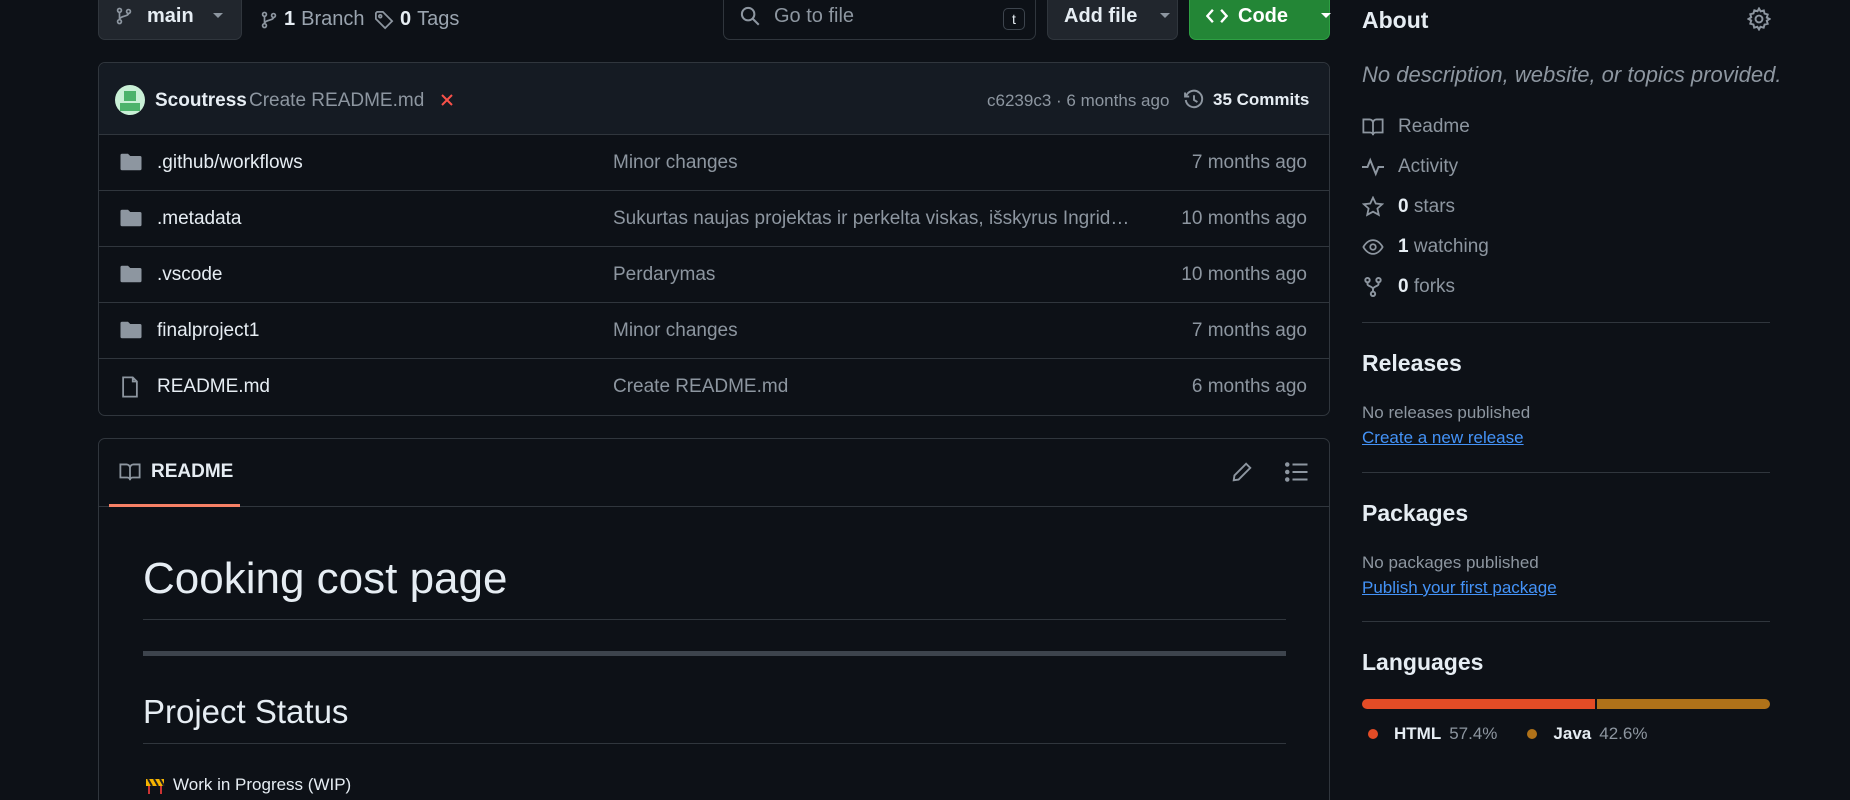  What do you see at coordinates (1443, 438) in the screenshot?
I see `create-release-link: Create a new release` at bounding box center [1443, 438].